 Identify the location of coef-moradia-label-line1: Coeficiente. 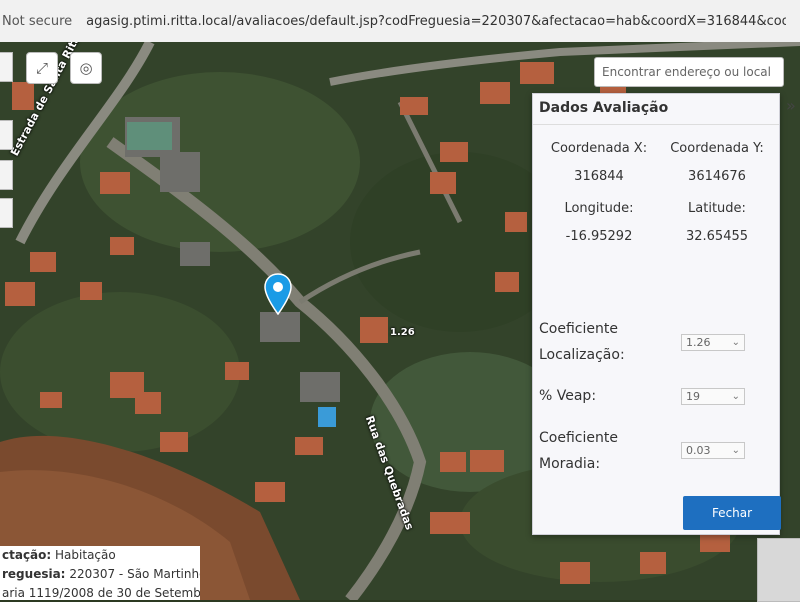
(578, 438).